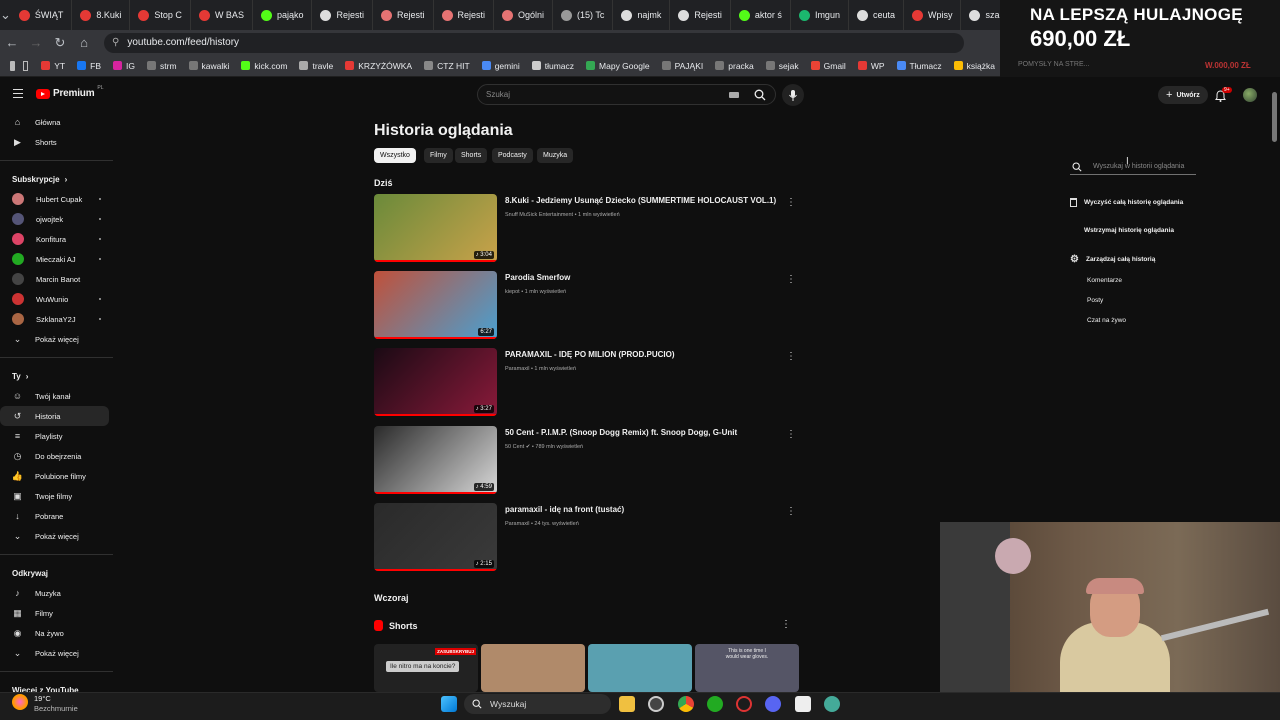 The width and height of the screenshot is (1280, 720). What do you see at coordinates (471, 155) in the screenshot?
I see `filter-chip: Shorts` at bounding box center [471, 155].